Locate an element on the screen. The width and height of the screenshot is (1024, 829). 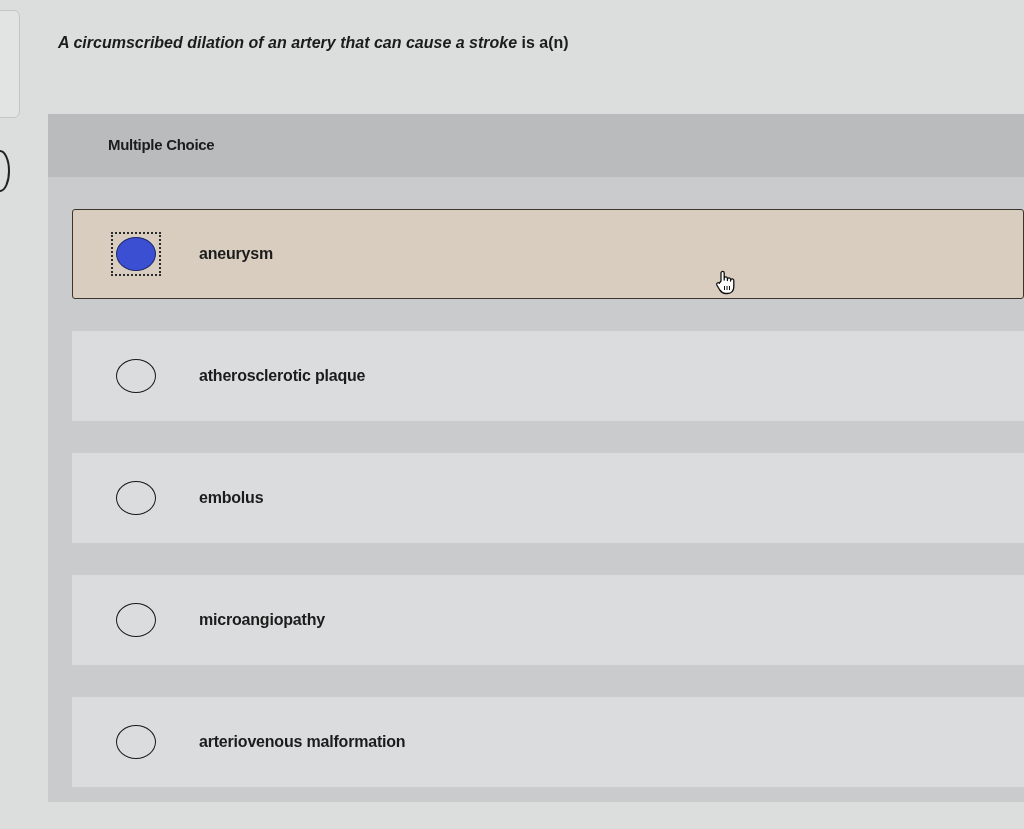
question-type-header: Multiple Choice is located at coordinates (536, 145).